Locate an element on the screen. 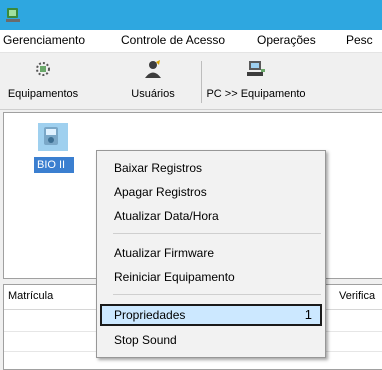  menu-item-apagar-registros: Apagar Registros is located at coordinates (211, 192).